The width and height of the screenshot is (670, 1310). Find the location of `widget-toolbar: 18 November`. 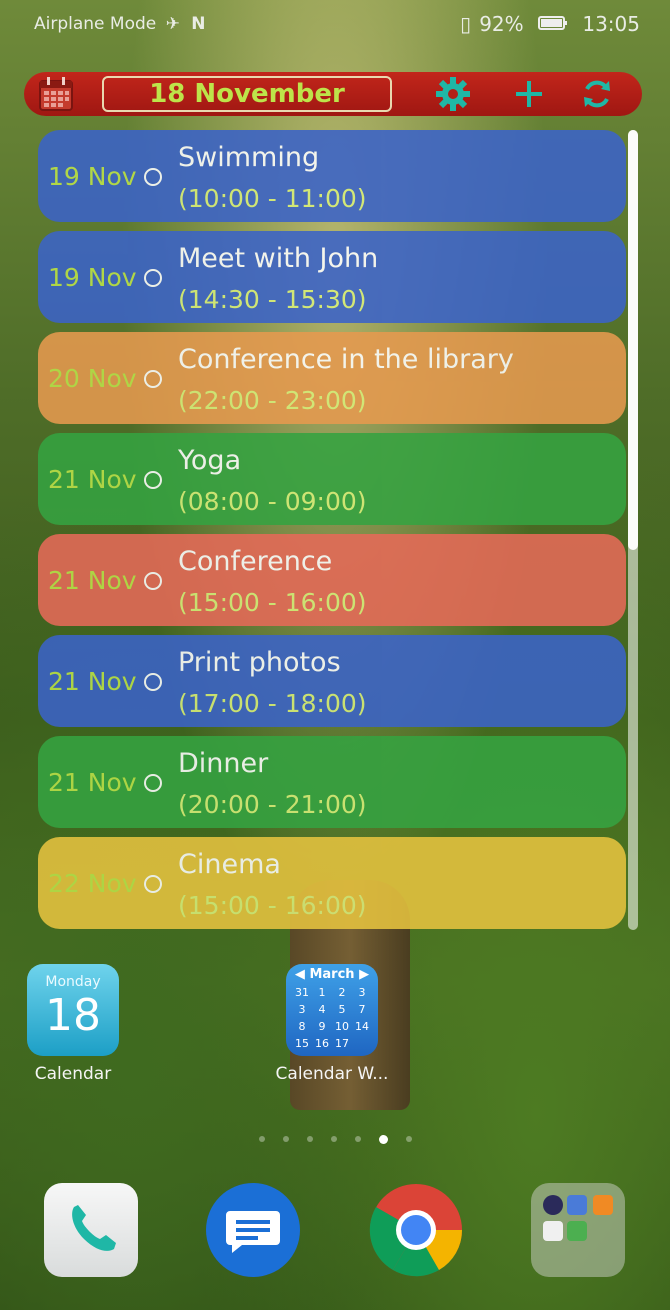

widget-toolbar: 18 November is located at coordinates (333, 94).